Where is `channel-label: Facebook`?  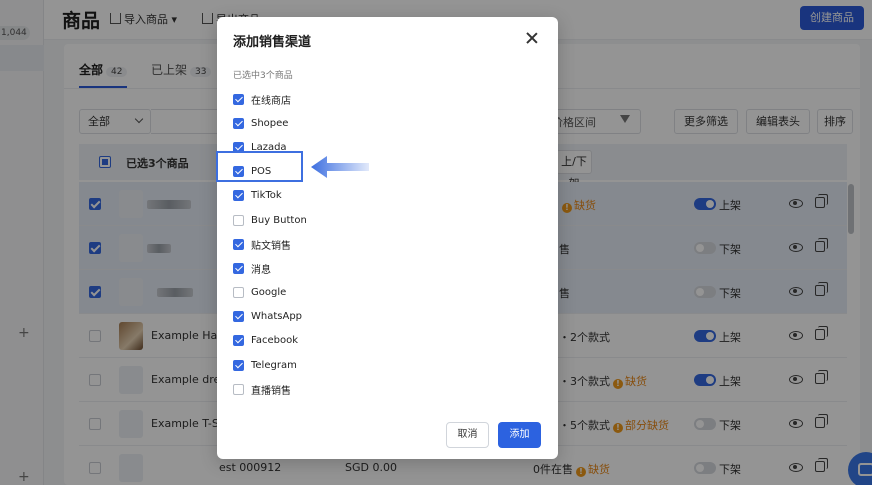 channel-label: Facebook is located at coordinates (274, 341).